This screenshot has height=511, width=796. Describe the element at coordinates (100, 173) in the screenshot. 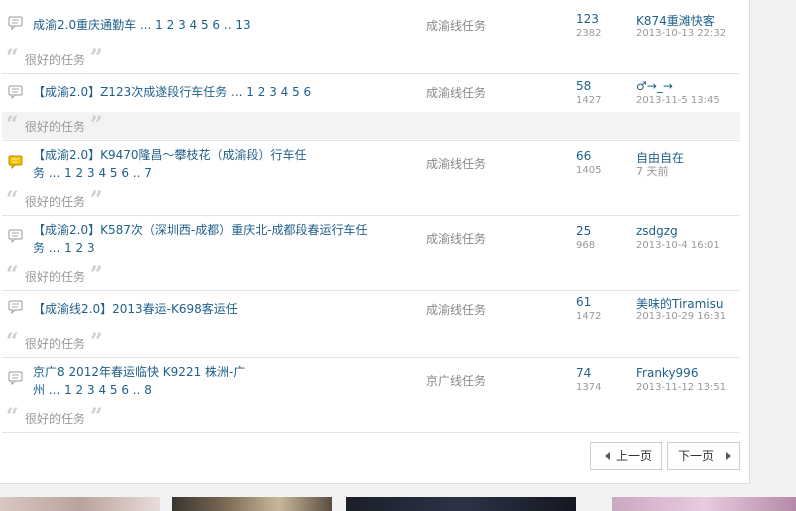

I see `thread-page-links: ... 1 2 3 4 5 6 .. 7` at that location.